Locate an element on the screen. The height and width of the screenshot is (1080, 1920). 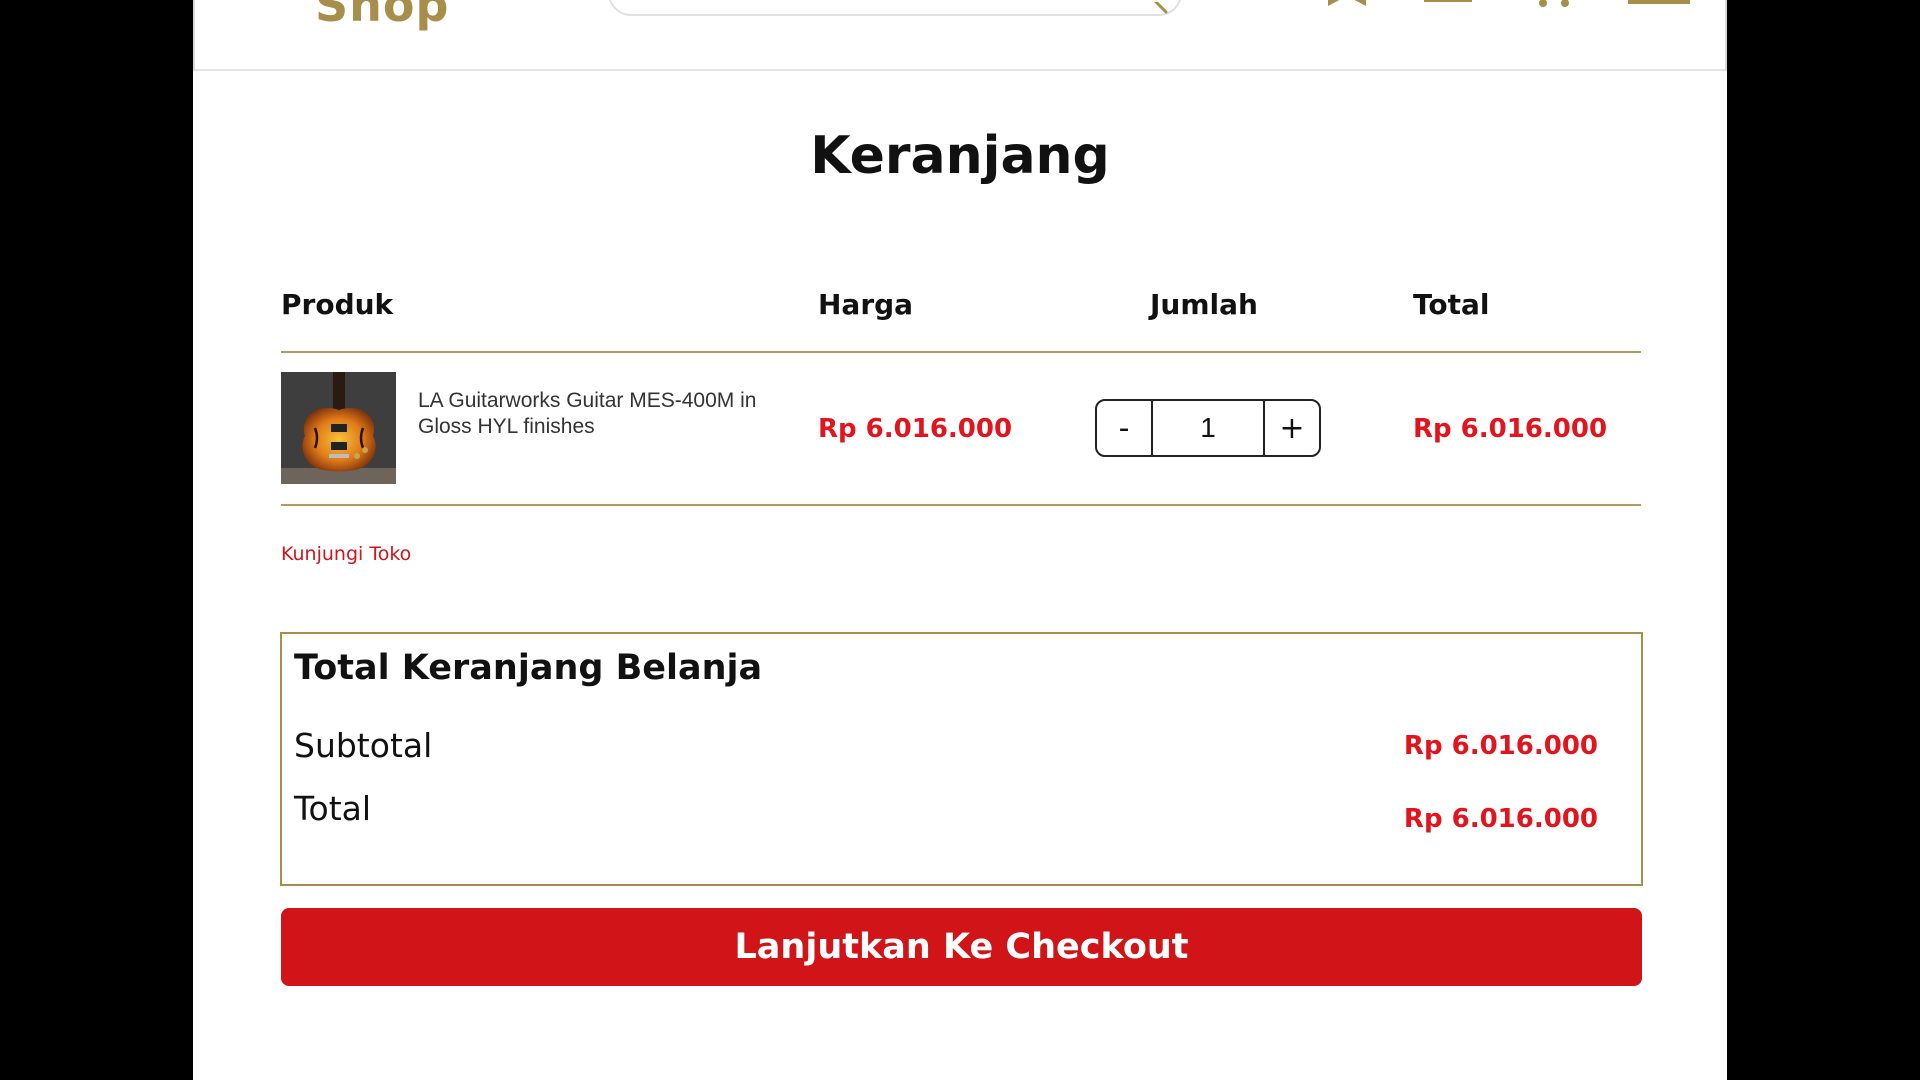
header: Shop is located at coordinates (960, 35).